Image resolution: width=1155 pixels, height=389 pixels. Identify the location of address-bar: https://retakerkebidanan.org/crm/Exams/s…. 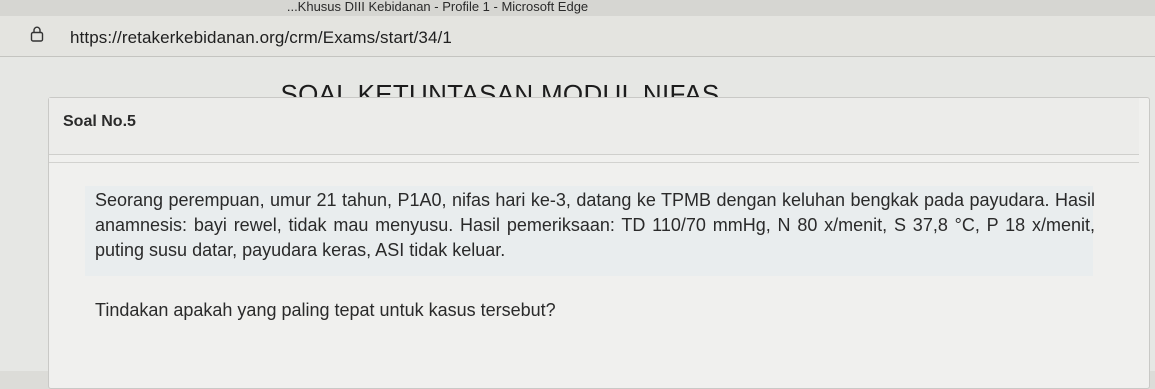
(577, 36).